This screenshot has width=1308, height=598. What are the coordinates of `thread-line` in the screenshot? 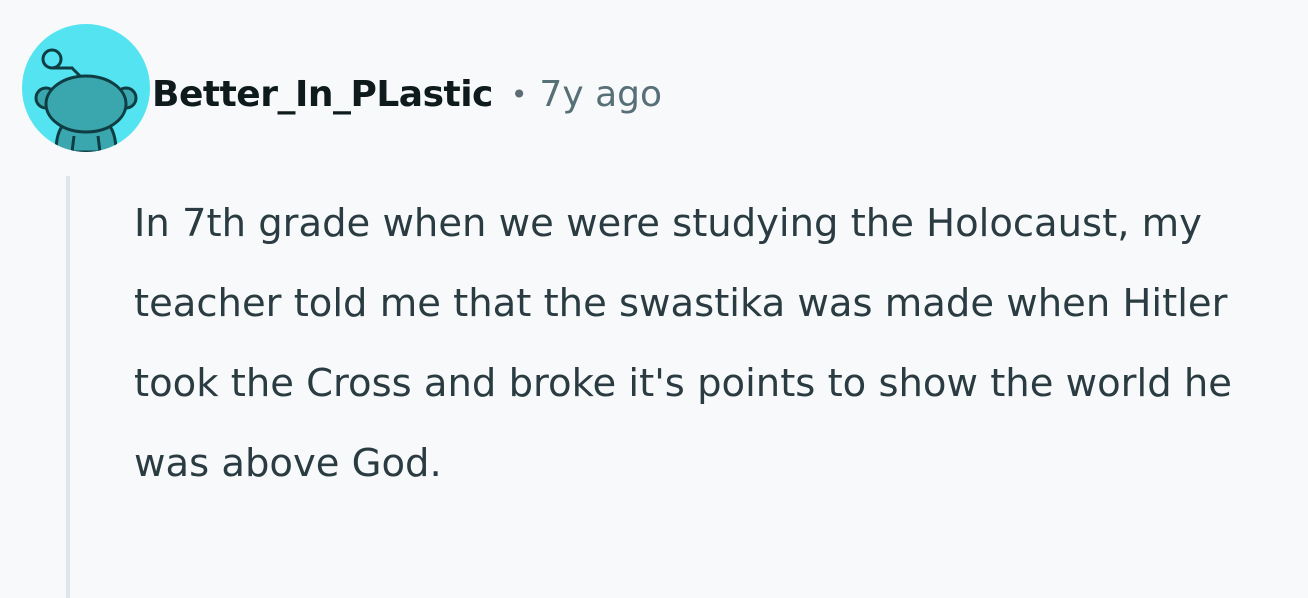 It's located at (68, 387).